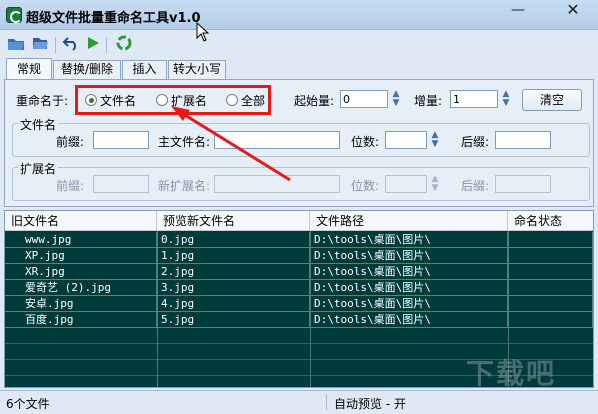 This screenshot has width=598, height=414. I want to click on filename-group-title: 文件名, so click(38, 124).